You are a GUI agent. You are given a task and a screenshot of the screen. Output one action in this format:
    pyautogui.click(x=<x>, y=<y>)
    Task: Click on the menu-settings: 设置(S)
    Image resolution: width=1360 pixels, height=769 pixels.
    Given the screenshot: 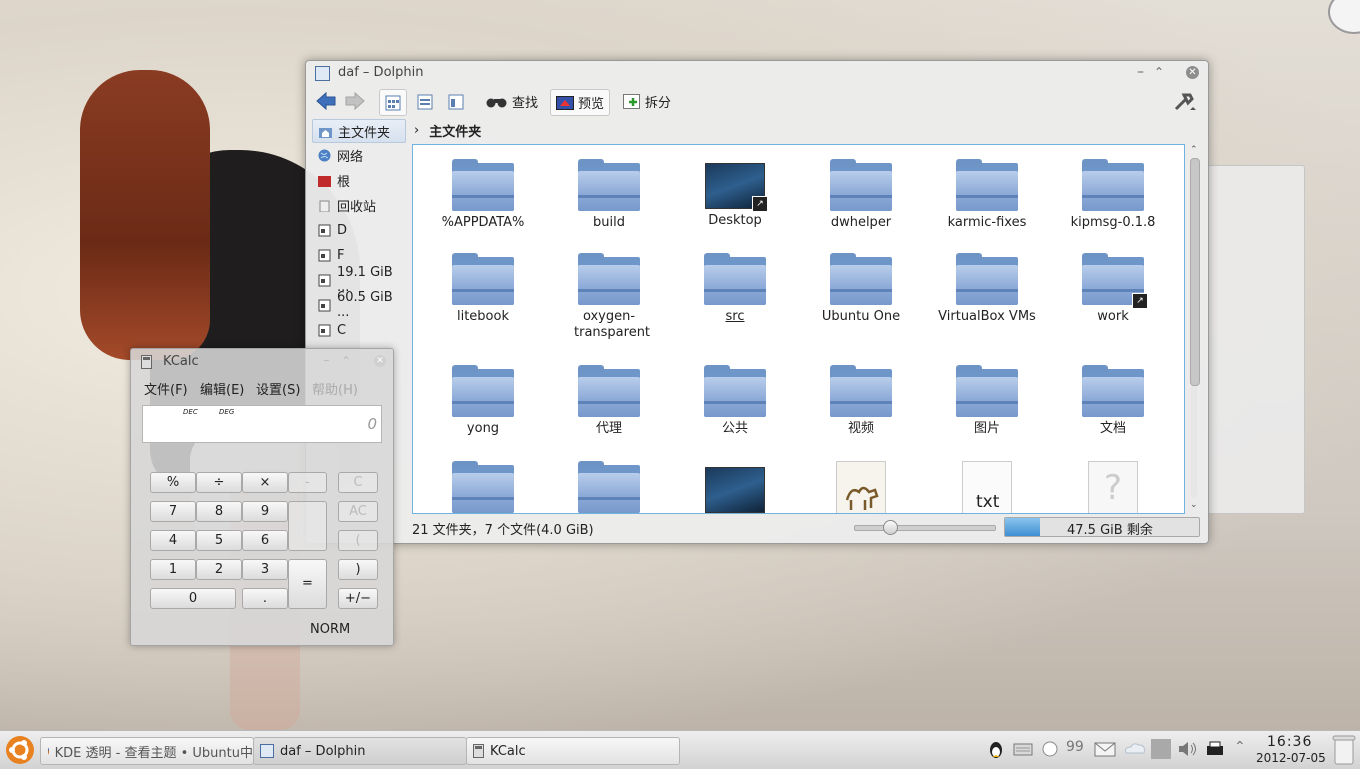 What is the action you would take?
    pyautogui.click(x=278, y=388)
    